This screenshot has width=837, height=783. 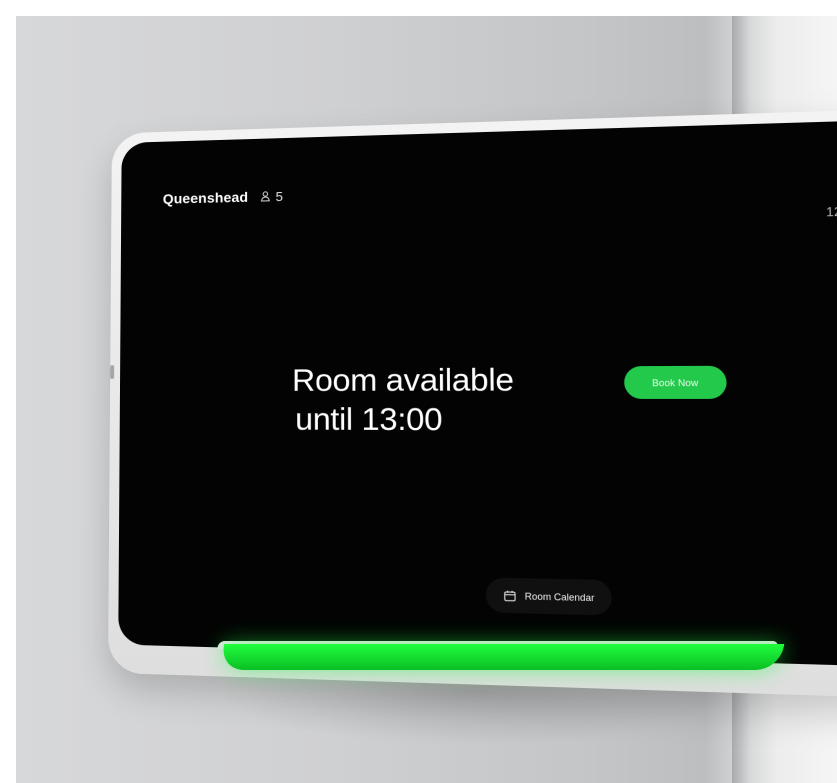 What do you see at coordinates (264, 196) in the screenshot?
I see `person-icon` at bounding box center [264, 196].